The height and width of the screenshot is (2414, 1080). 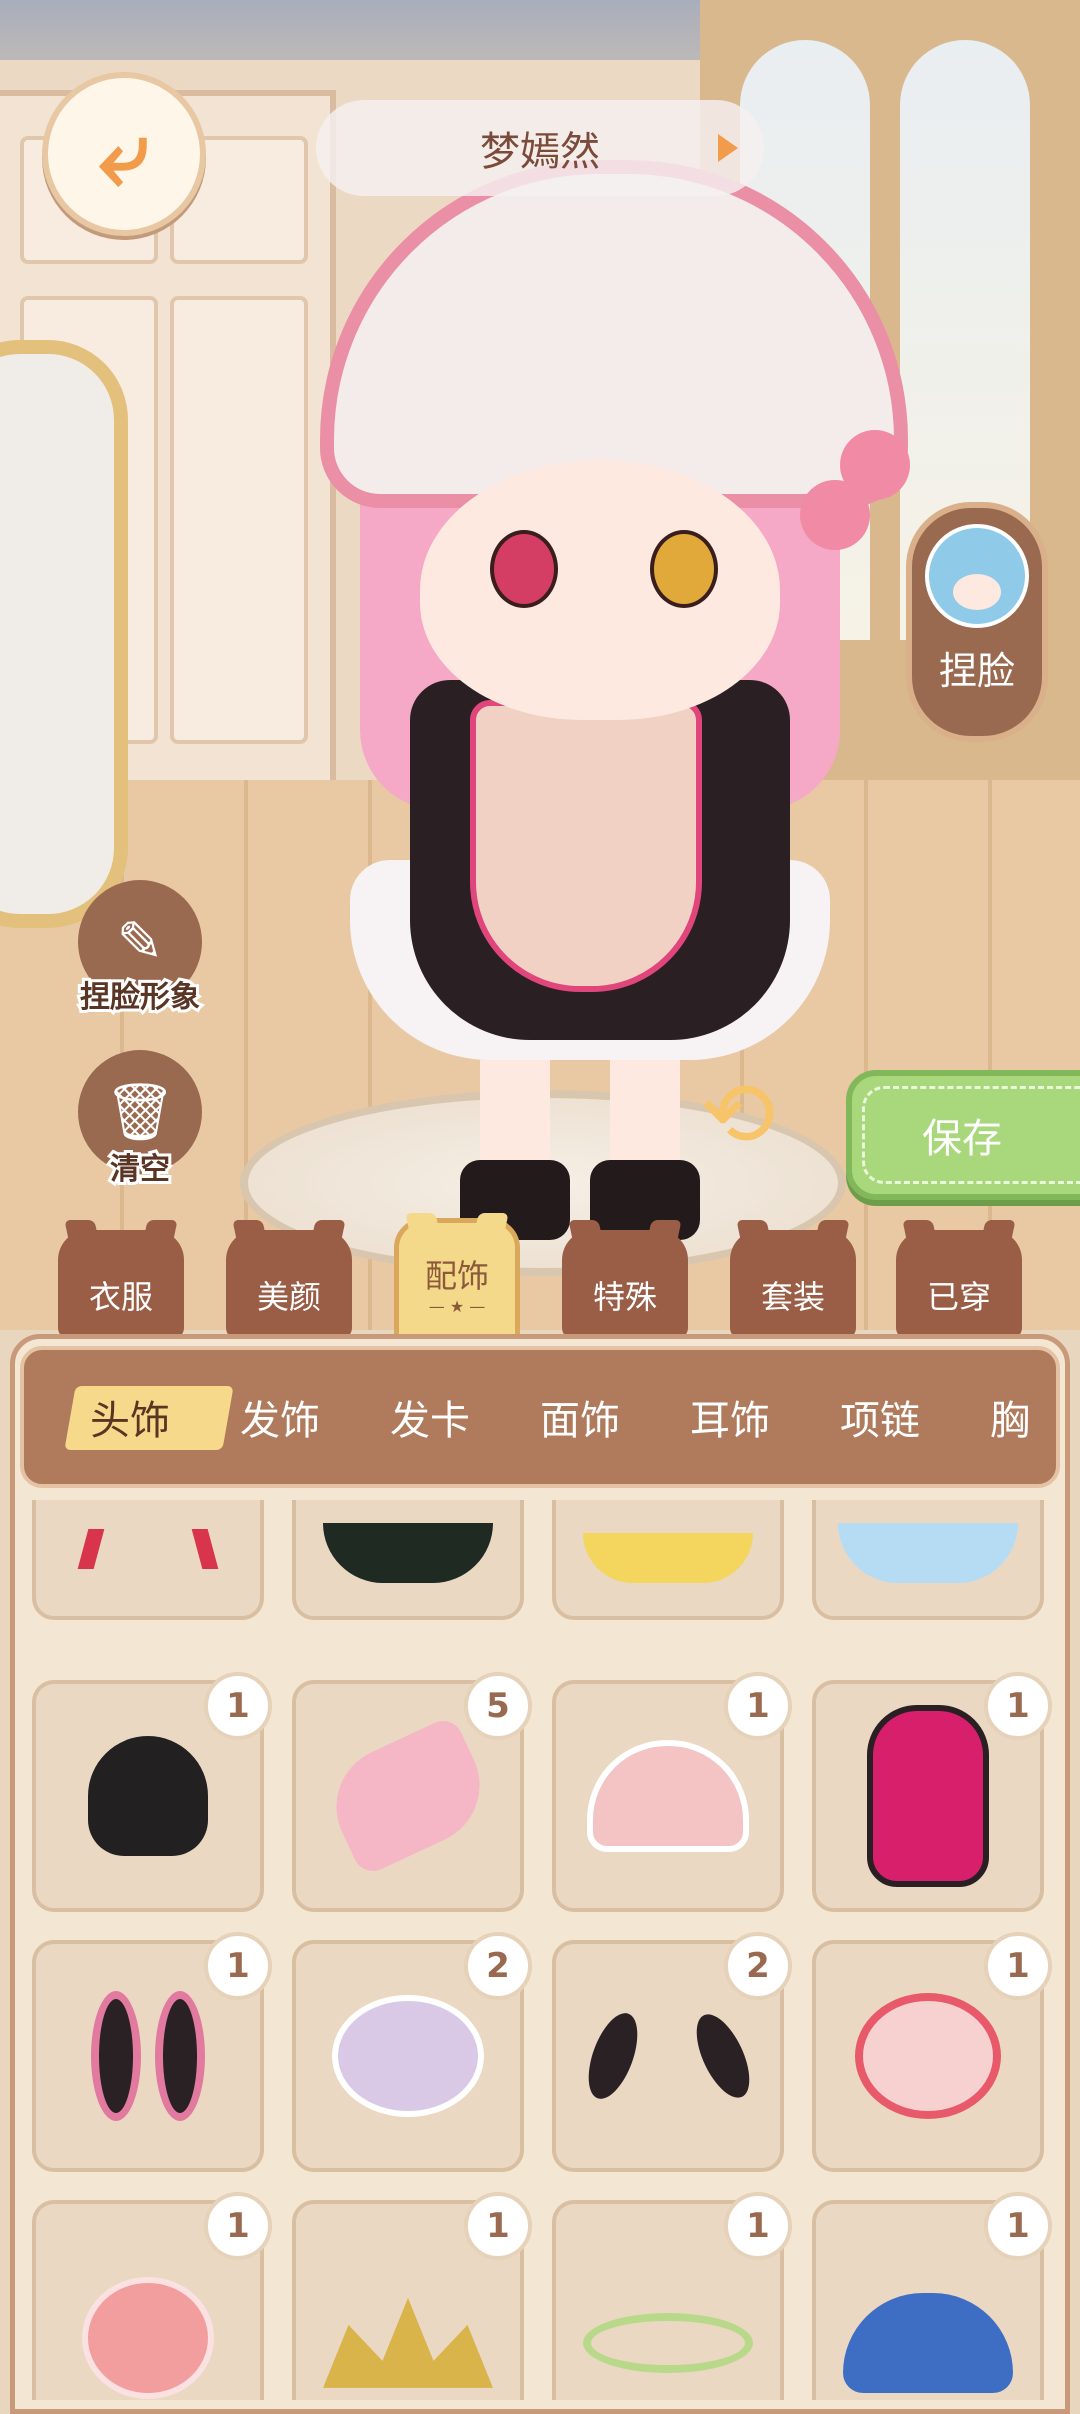 I want to click on star-deco-icon: — ★ —, so click(x=457, y=1306).